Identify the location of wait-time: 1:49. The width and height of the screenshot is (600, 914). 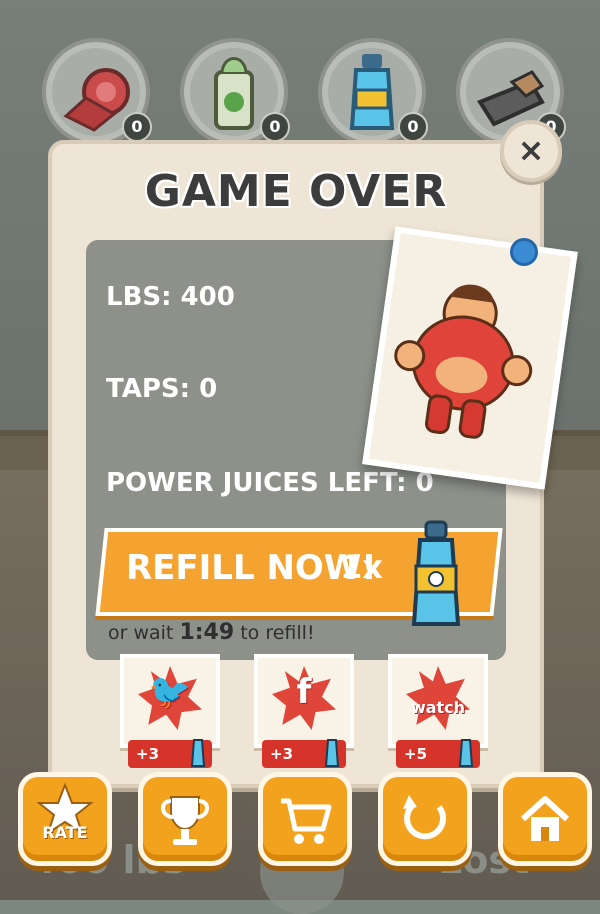
(207, 632).